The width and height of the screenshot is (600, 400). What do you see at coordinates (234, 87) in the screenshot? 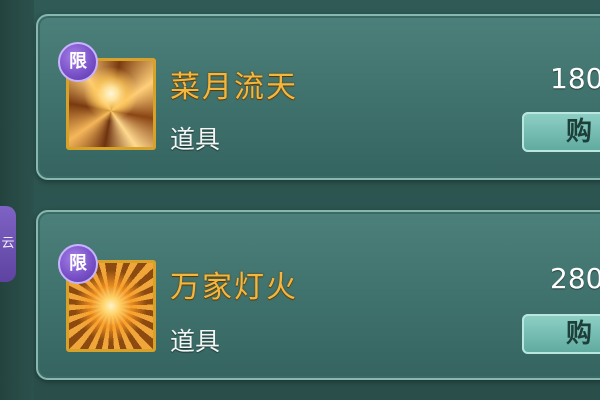
I see `item-name: 菜月流天` at bounding box center [234, 87].